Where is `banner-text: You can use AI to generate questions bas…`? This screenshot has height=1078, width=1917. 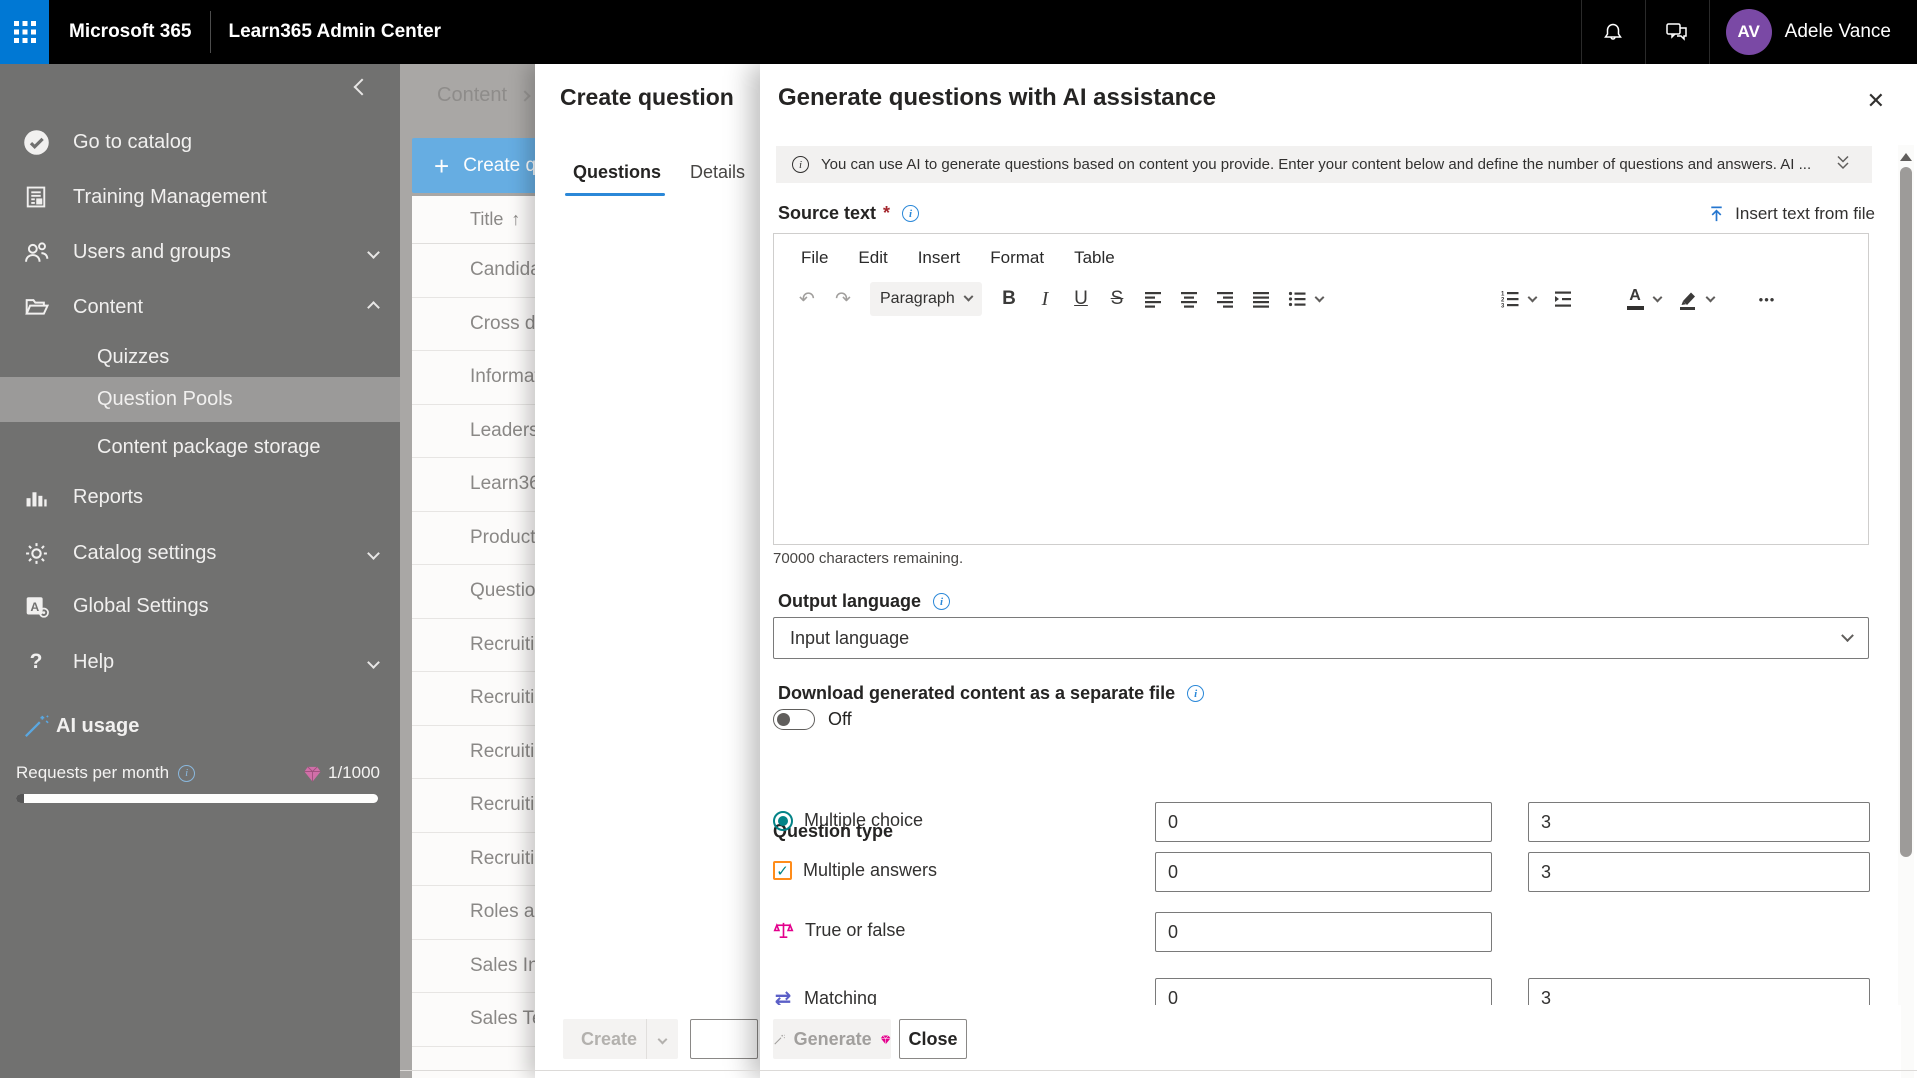
banner-text: You can use AI to generate questions bas… is located at coordinates (1316, 164).